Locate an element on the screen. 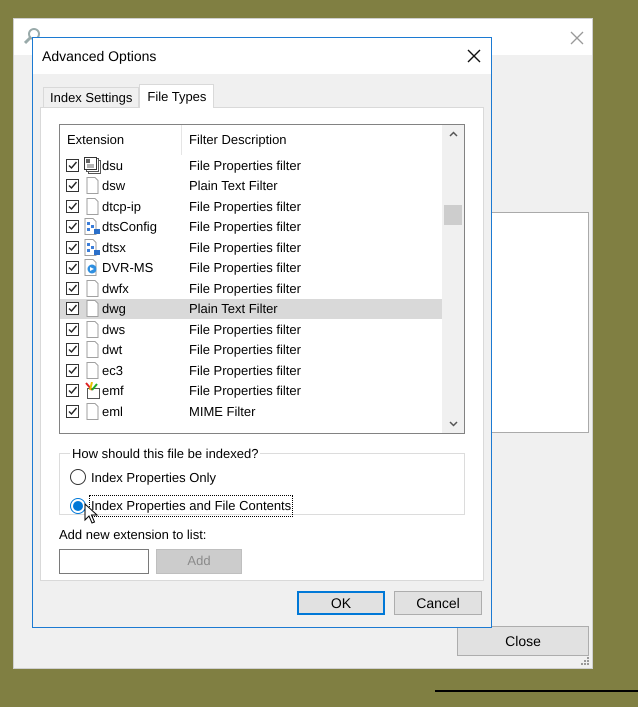 This screenshot has height=707, width=638. table-row: DVR-MS File Properties filter is located at coordinates (251, 268).